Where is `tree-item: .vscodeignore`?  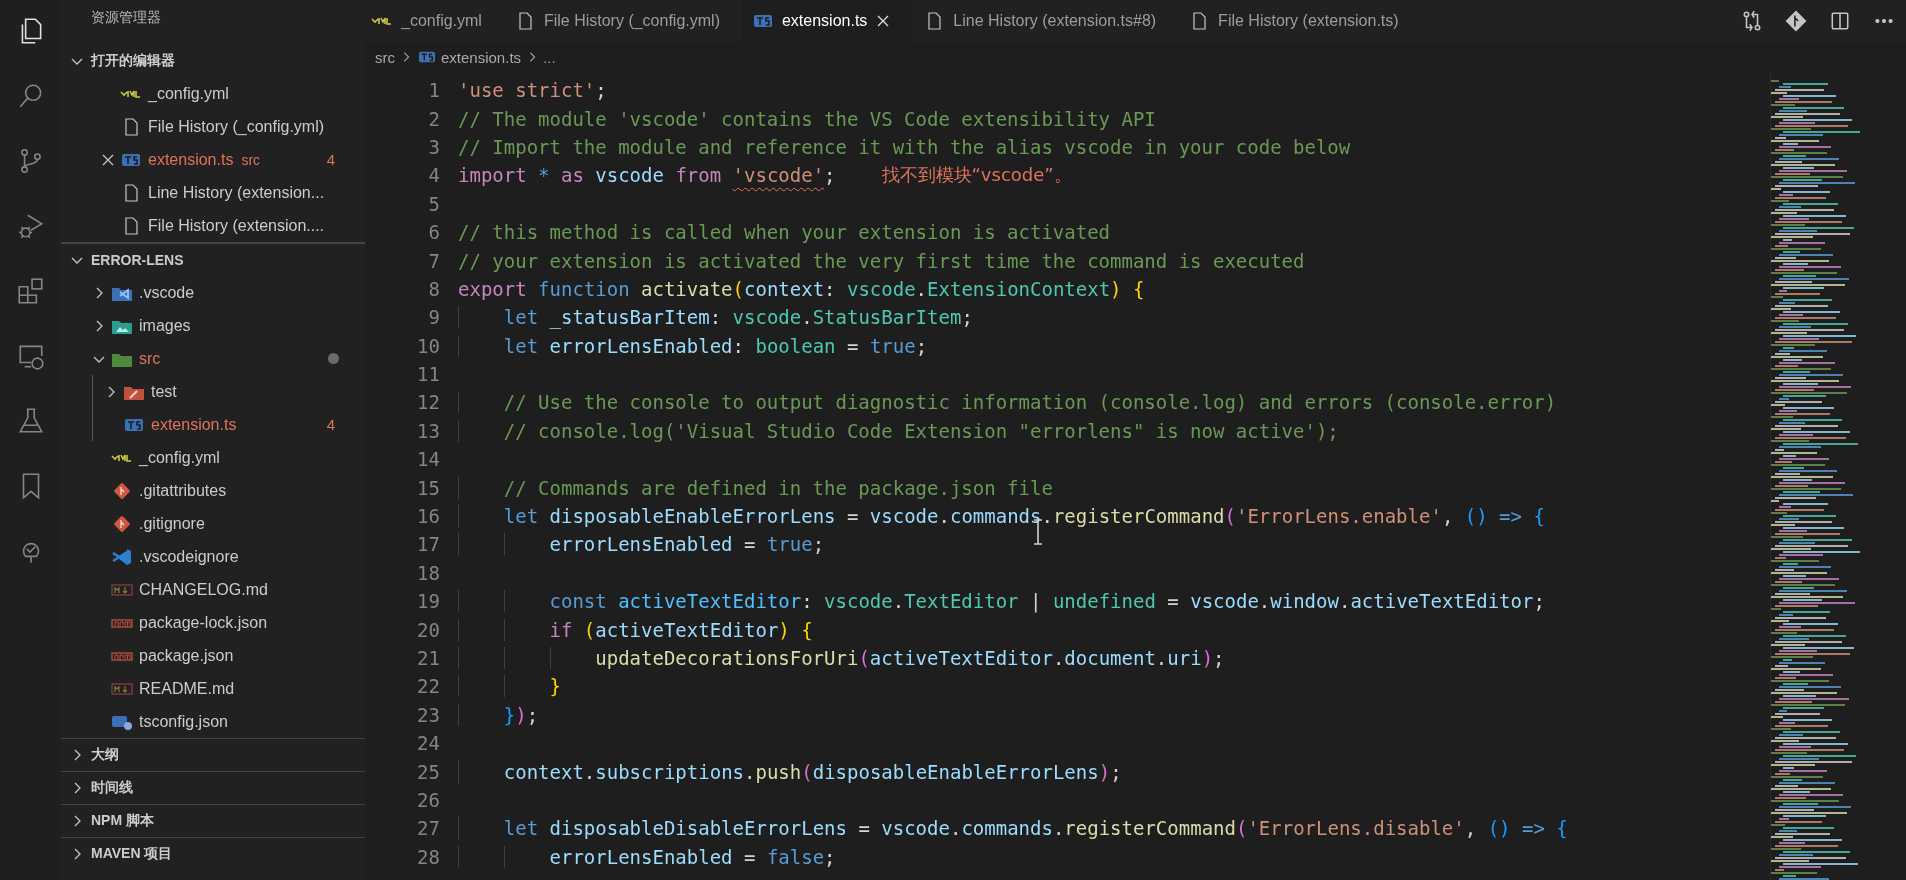
tree-item: .vscodeignore is located at coordinates (213, 556).